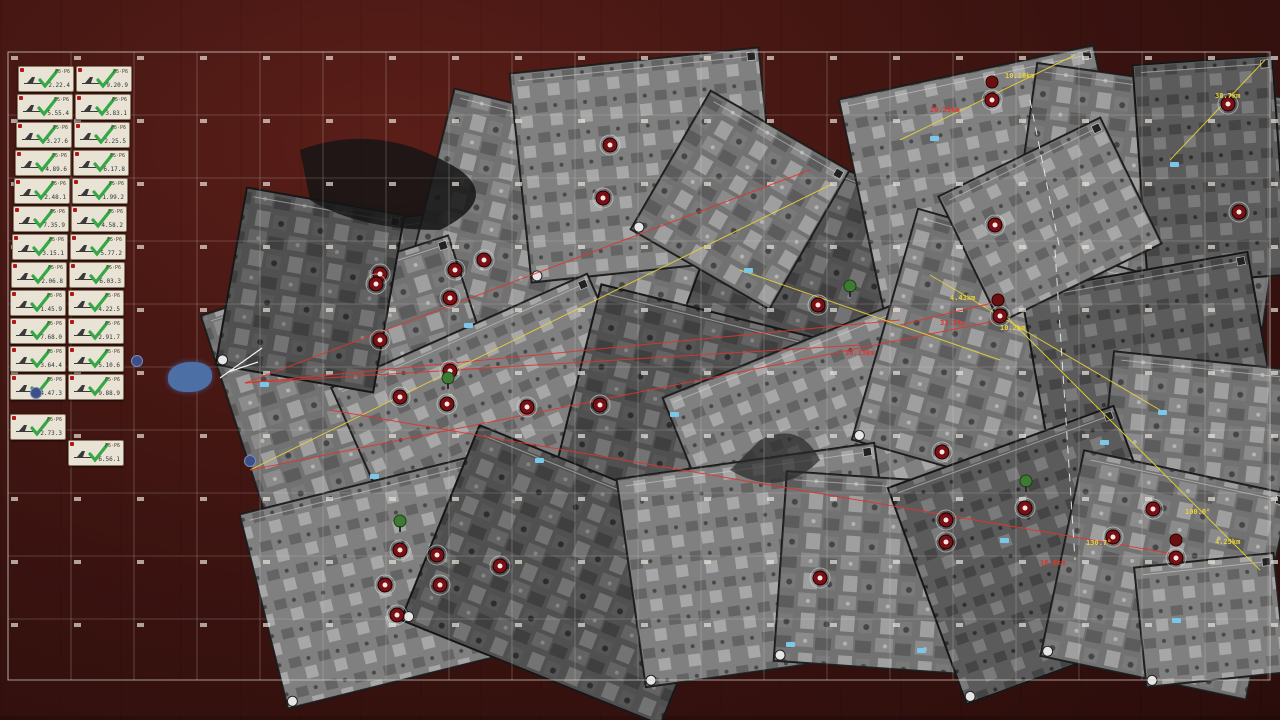  What do you see at coordinates (38, 427) in the screenshot?
I see `photo-card: F5·P6 2.73.3` at bounding box center [38, 427].